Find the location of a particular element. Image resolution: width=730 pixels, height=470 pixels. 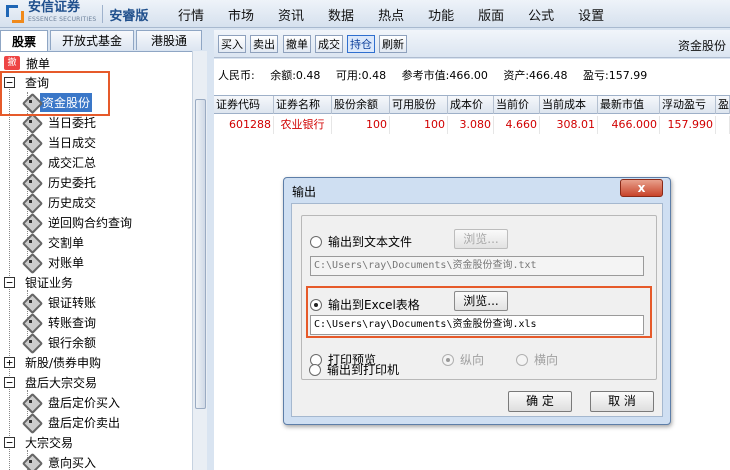

tree-item-revoke: 撤 撤单 is located at coordinates (27, 63).